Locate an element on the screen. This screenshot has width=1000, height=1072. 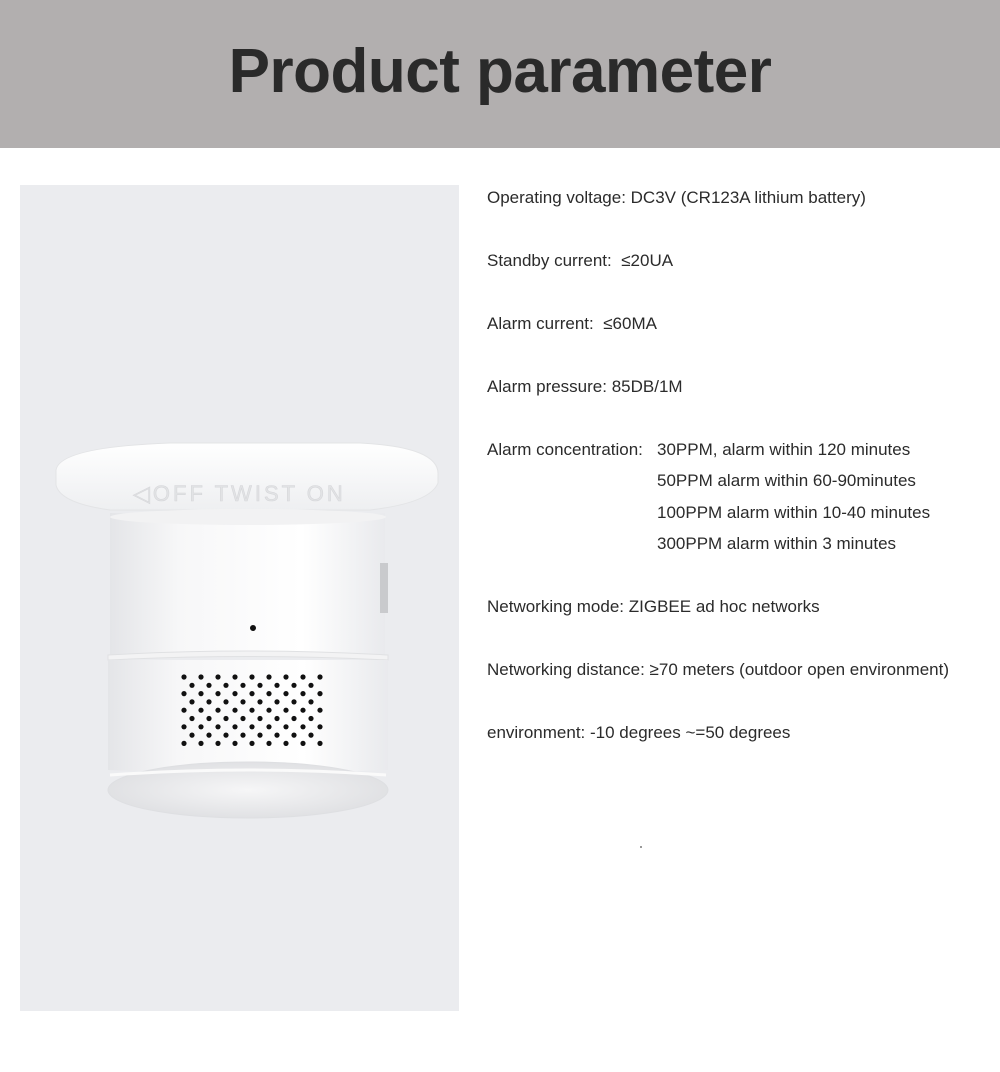
co-detector-illustration: ◁OFF TWIST ON is located at coordinates (247, 630).